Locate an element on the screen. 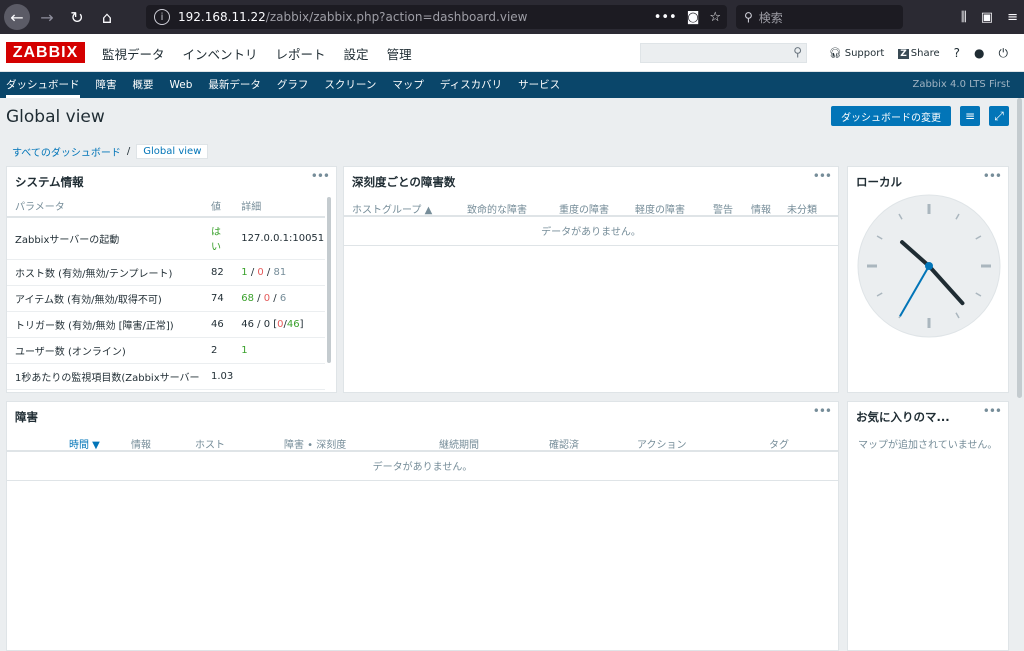 This screenshot has width=1024, height=651. column-header: タグ is located at coordinates (779, 445).